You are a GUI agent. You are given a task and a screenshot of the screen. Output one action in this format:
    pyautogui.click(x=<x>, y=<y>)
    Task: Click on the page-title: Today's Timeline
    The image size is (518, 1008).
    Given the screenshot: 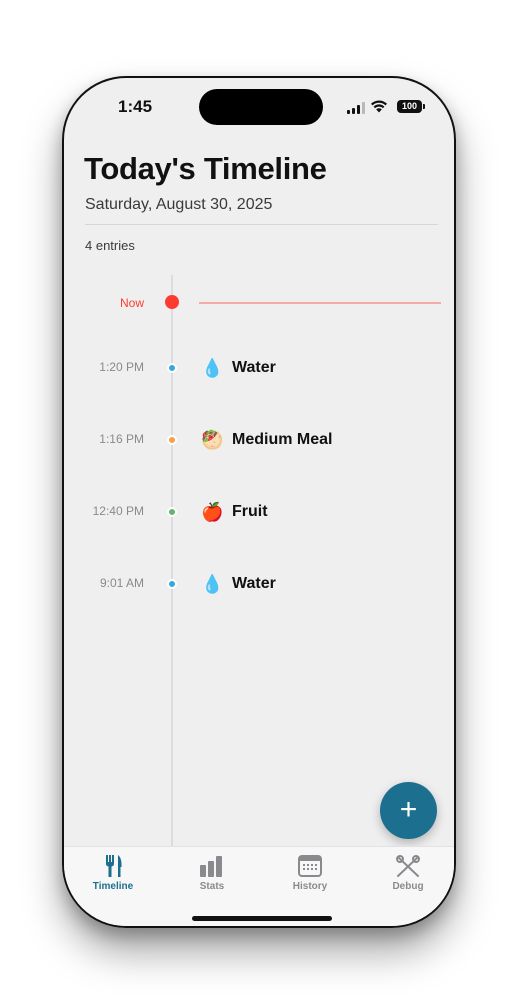 What is the action you would take?
    pyautogui.click(x=205, y=168)
    